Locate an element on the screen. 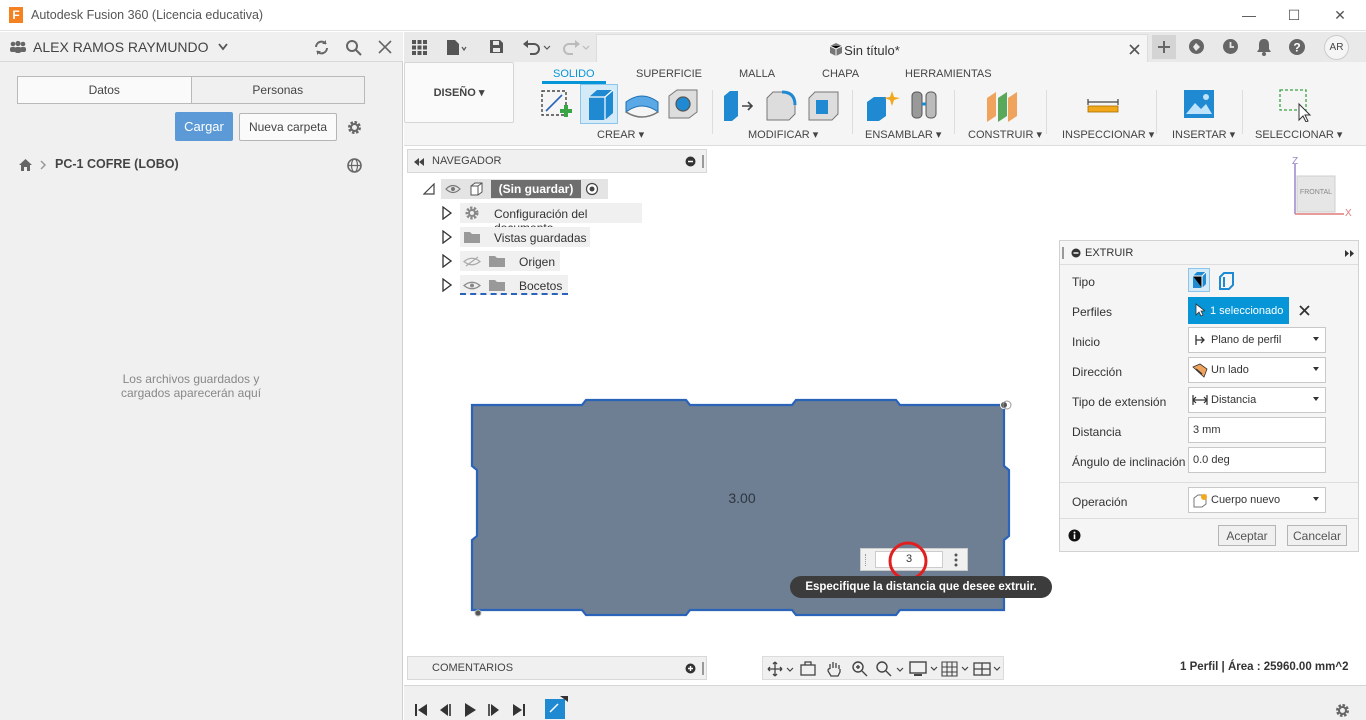  team-icon is located at coordinates (18, 47).